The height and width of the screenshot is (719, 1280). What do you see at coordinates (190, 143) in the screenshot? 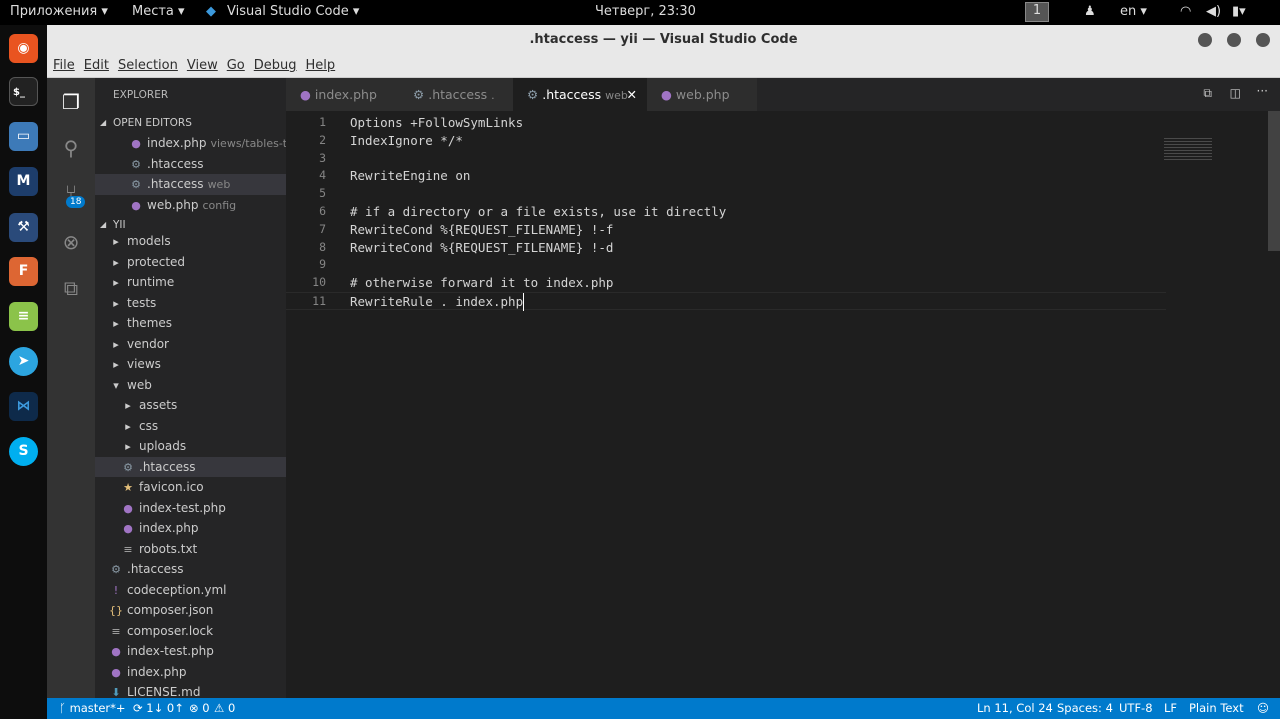
I see `open-editor-item: ●index.phpviews/tables-tbl` at bounding box center [190, 143].